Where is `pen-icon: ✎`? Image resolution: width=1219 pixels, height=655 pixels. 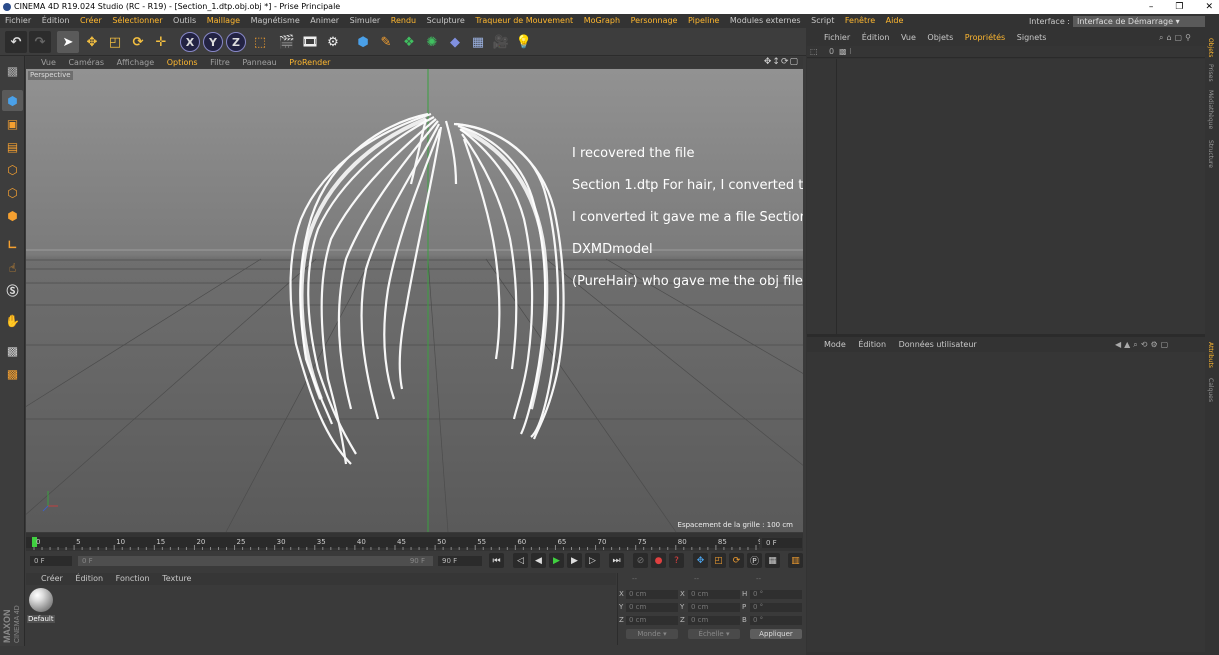
pen-icon: ✎ is located at coordinates (386, 42).